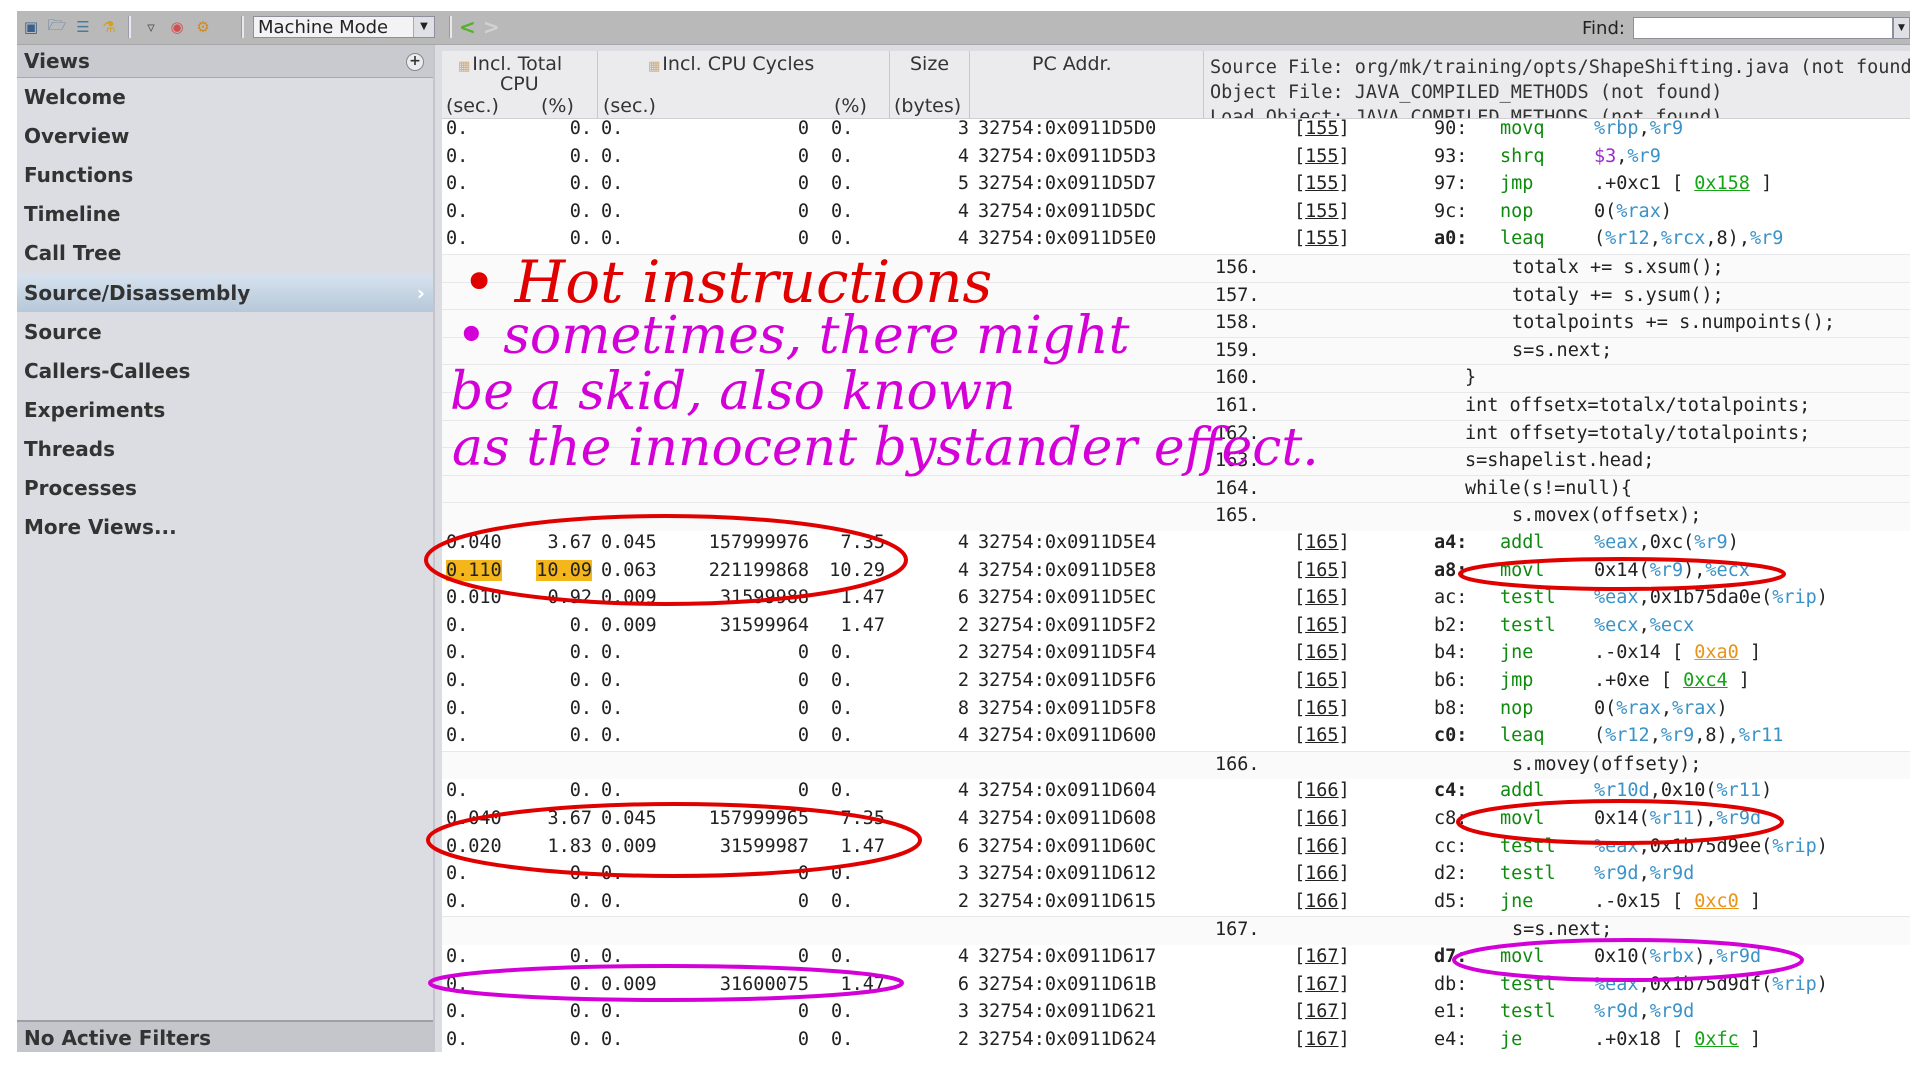 The height and width of the screenshot is (1080, 1920). I want to click on sidebar-item-call-tree: Call Tree, so click(225, 253).